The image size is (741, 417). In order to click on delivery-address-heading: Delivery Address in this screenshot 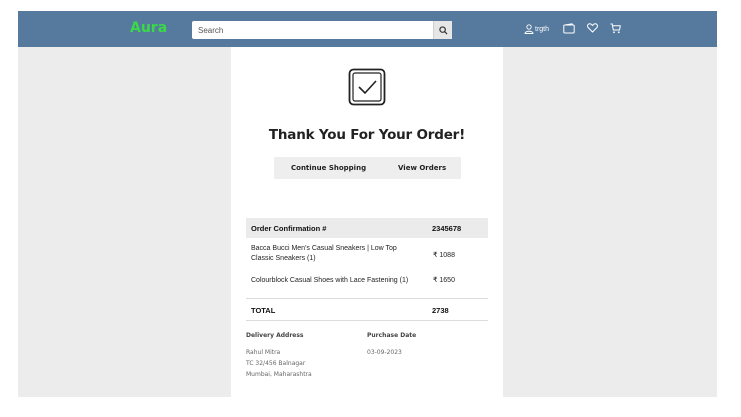, I will do `click(275, 335)`.